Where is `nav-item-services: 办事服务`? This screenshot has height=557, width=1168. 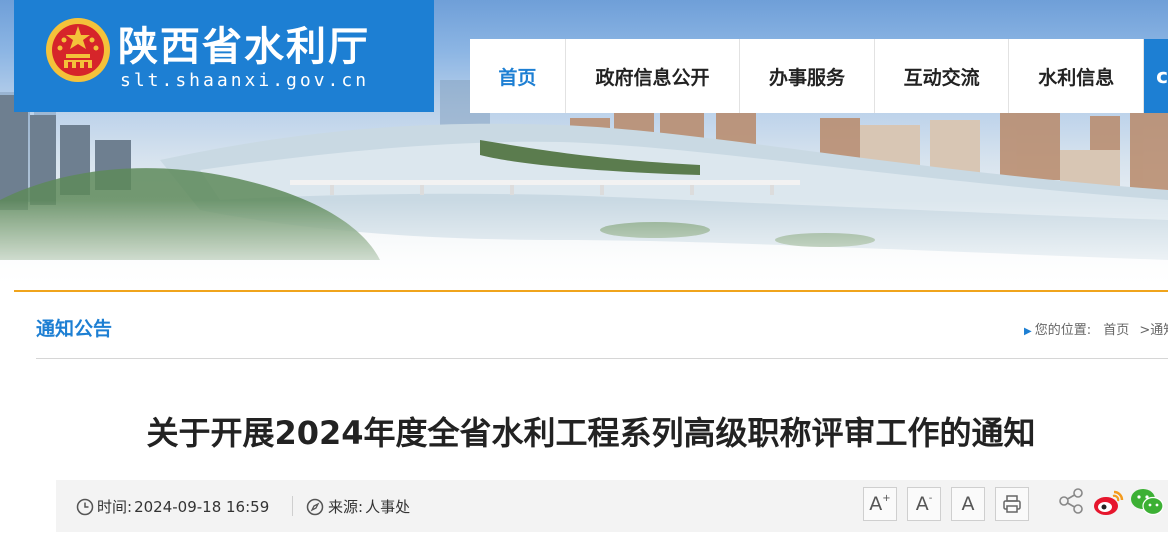
nav-item-services: 办事服务 is located at coordinates (807, 76).